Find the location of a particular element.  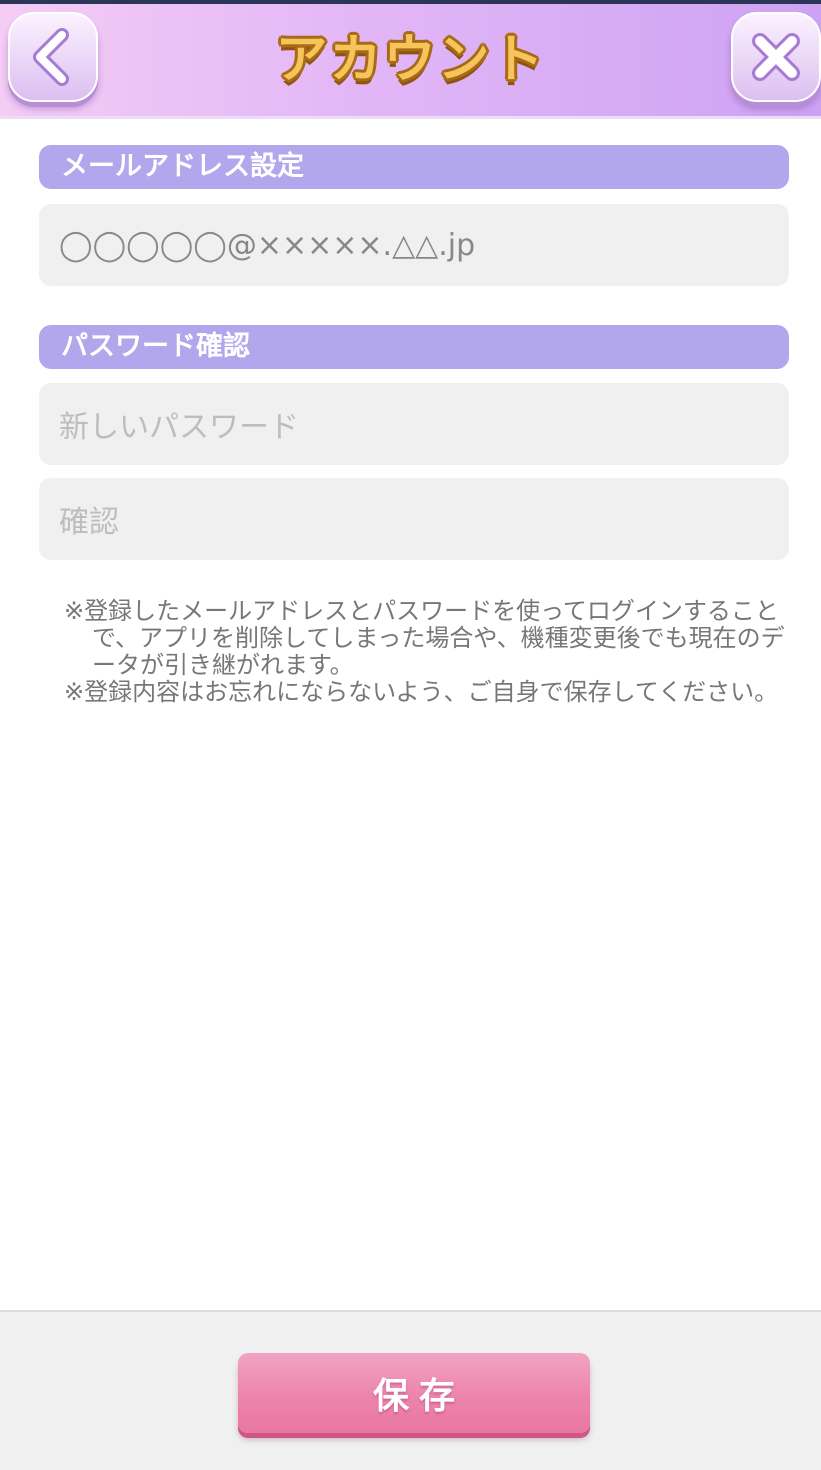

new-password-field: 新しいパスワード is located at coordinates (414, 424).